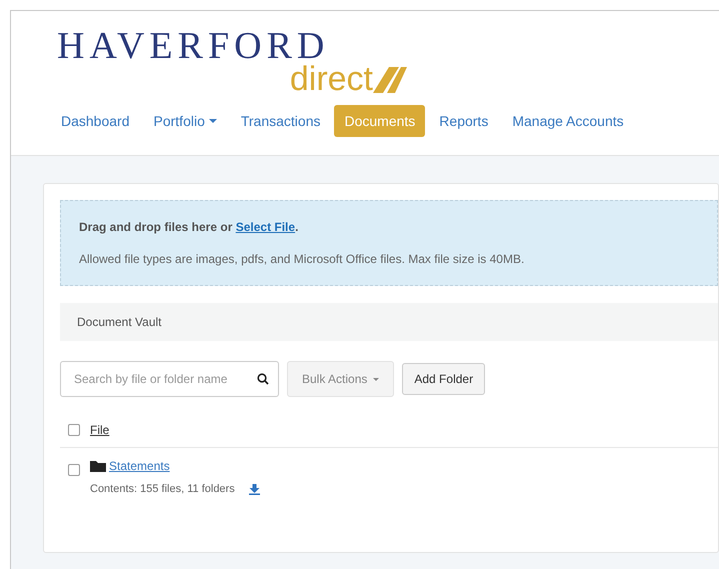  Describe the element at coordinates (169, 379) in the screenshot. I see `search-field: Search by file or folder name` at that location.